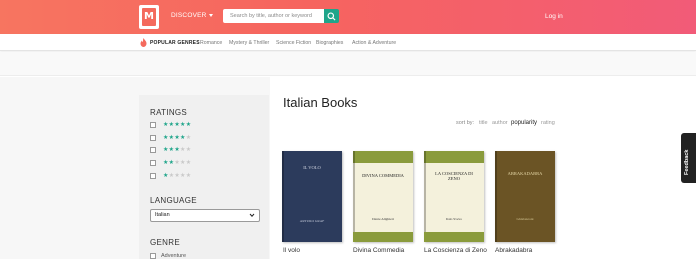 The height and width of the screenshot is (259, 696). I want to click on cover-title: LA COSCIENZA DI ZENO, so click(454, 176).